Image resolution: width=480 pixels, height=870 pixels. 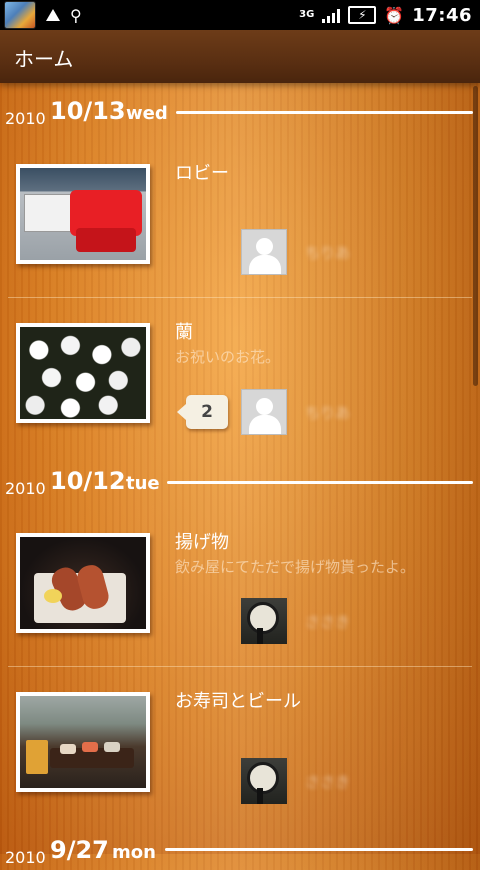 I want to click on title-bar: ホーム, so click(x=240, y=56).